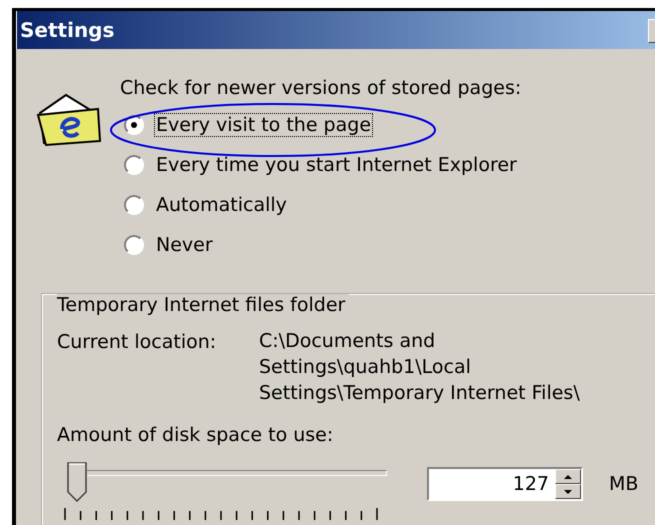  Describe the element at coordinates (568, 484) in the screenshot. I see `spin-buttons` at that location.